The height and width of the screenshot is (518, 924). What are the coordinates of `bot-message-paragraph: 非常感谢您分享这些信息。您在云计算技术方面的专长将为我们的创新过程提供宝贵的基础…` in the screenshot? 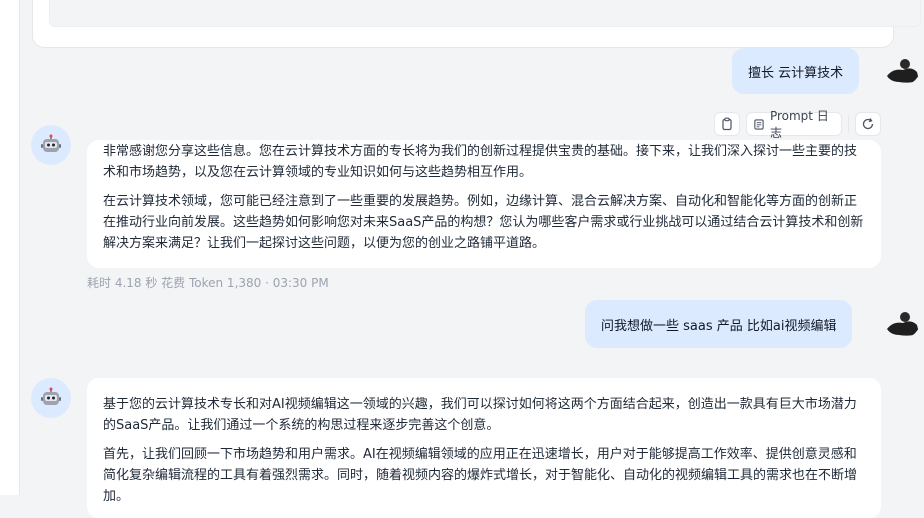 It's located at (480, 162).